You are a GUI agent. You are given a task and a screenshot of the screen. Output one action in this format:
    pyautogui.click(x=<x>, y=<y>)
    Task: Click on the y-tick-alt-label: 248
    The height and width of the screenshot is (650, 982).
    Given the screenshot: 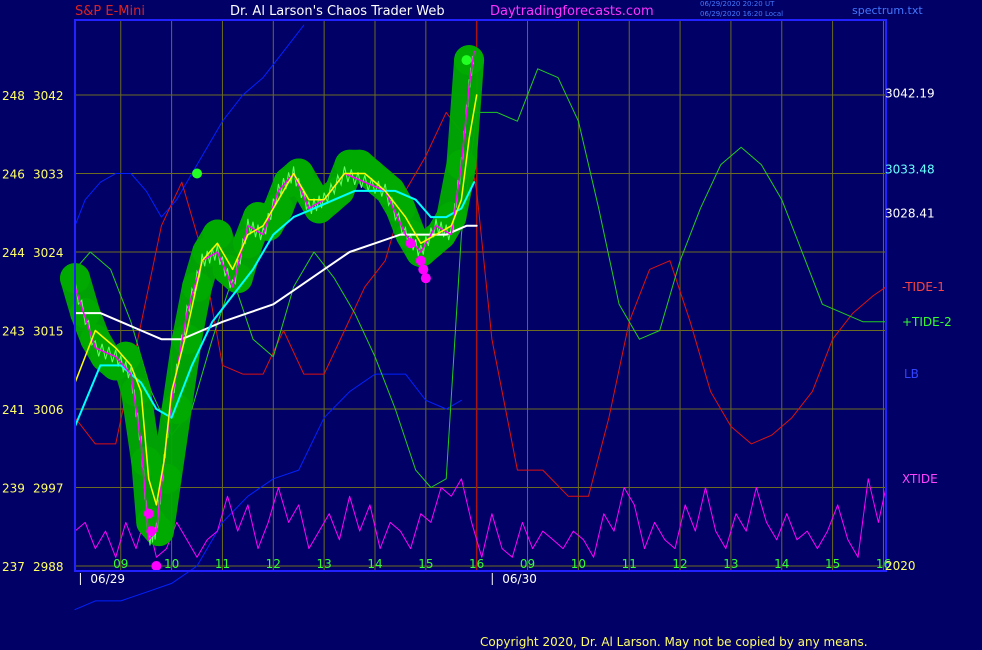 What is the action you would take?
    pyautogui.click(x=13, y=96)
    